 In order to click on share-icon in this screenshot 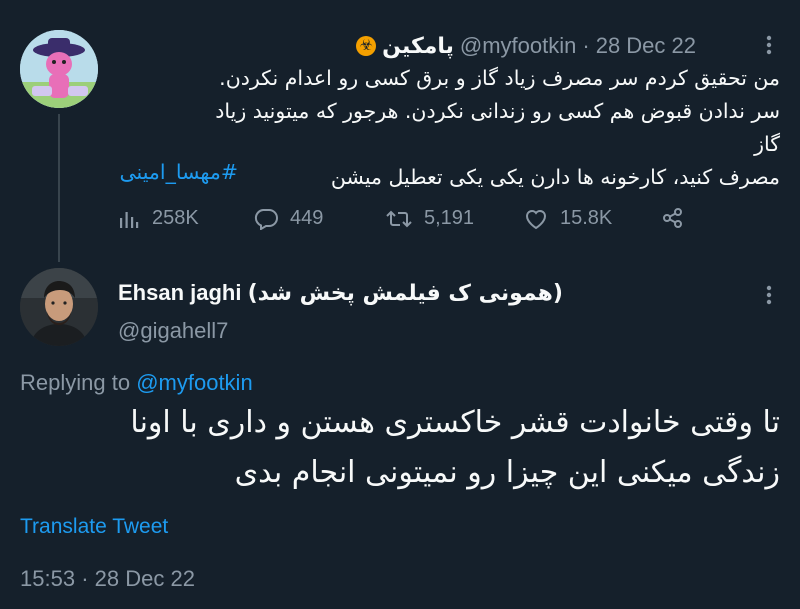, I will do `click(672, 218)`.